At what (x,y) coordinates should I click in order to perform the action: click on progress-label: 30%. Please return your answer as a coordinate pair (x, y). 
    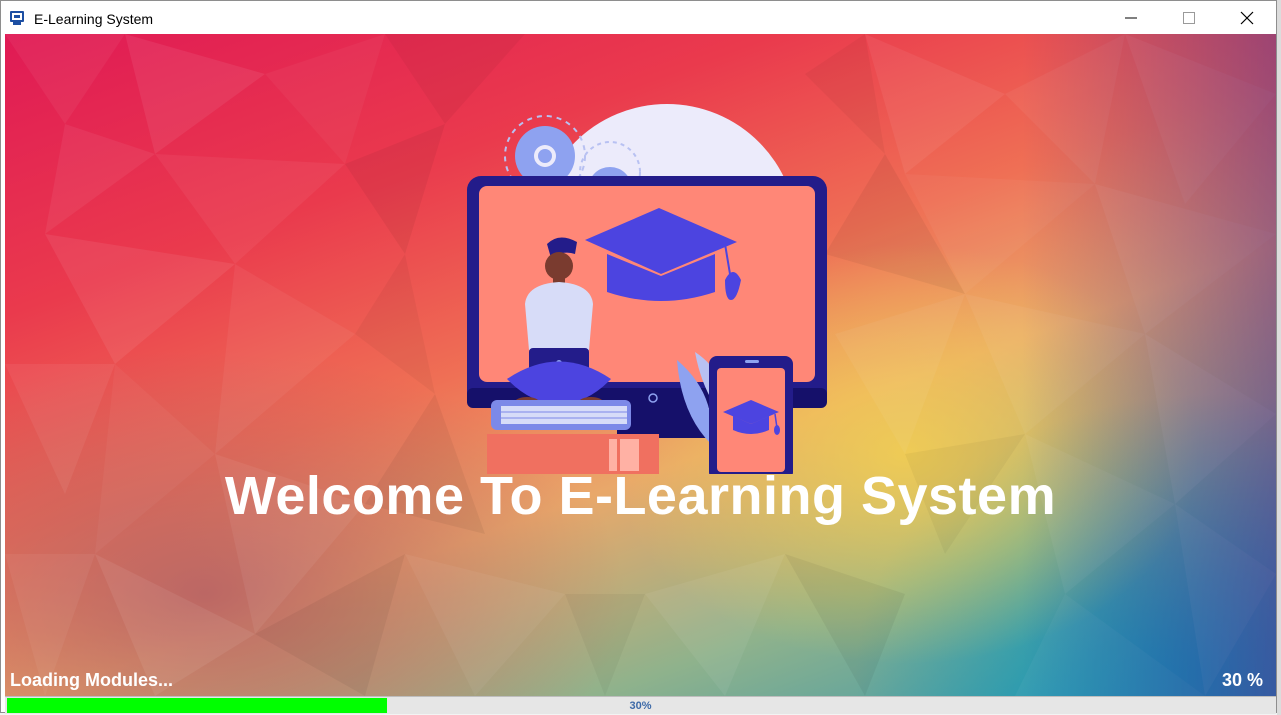
    Looking at the image, I should click on (640, 706).